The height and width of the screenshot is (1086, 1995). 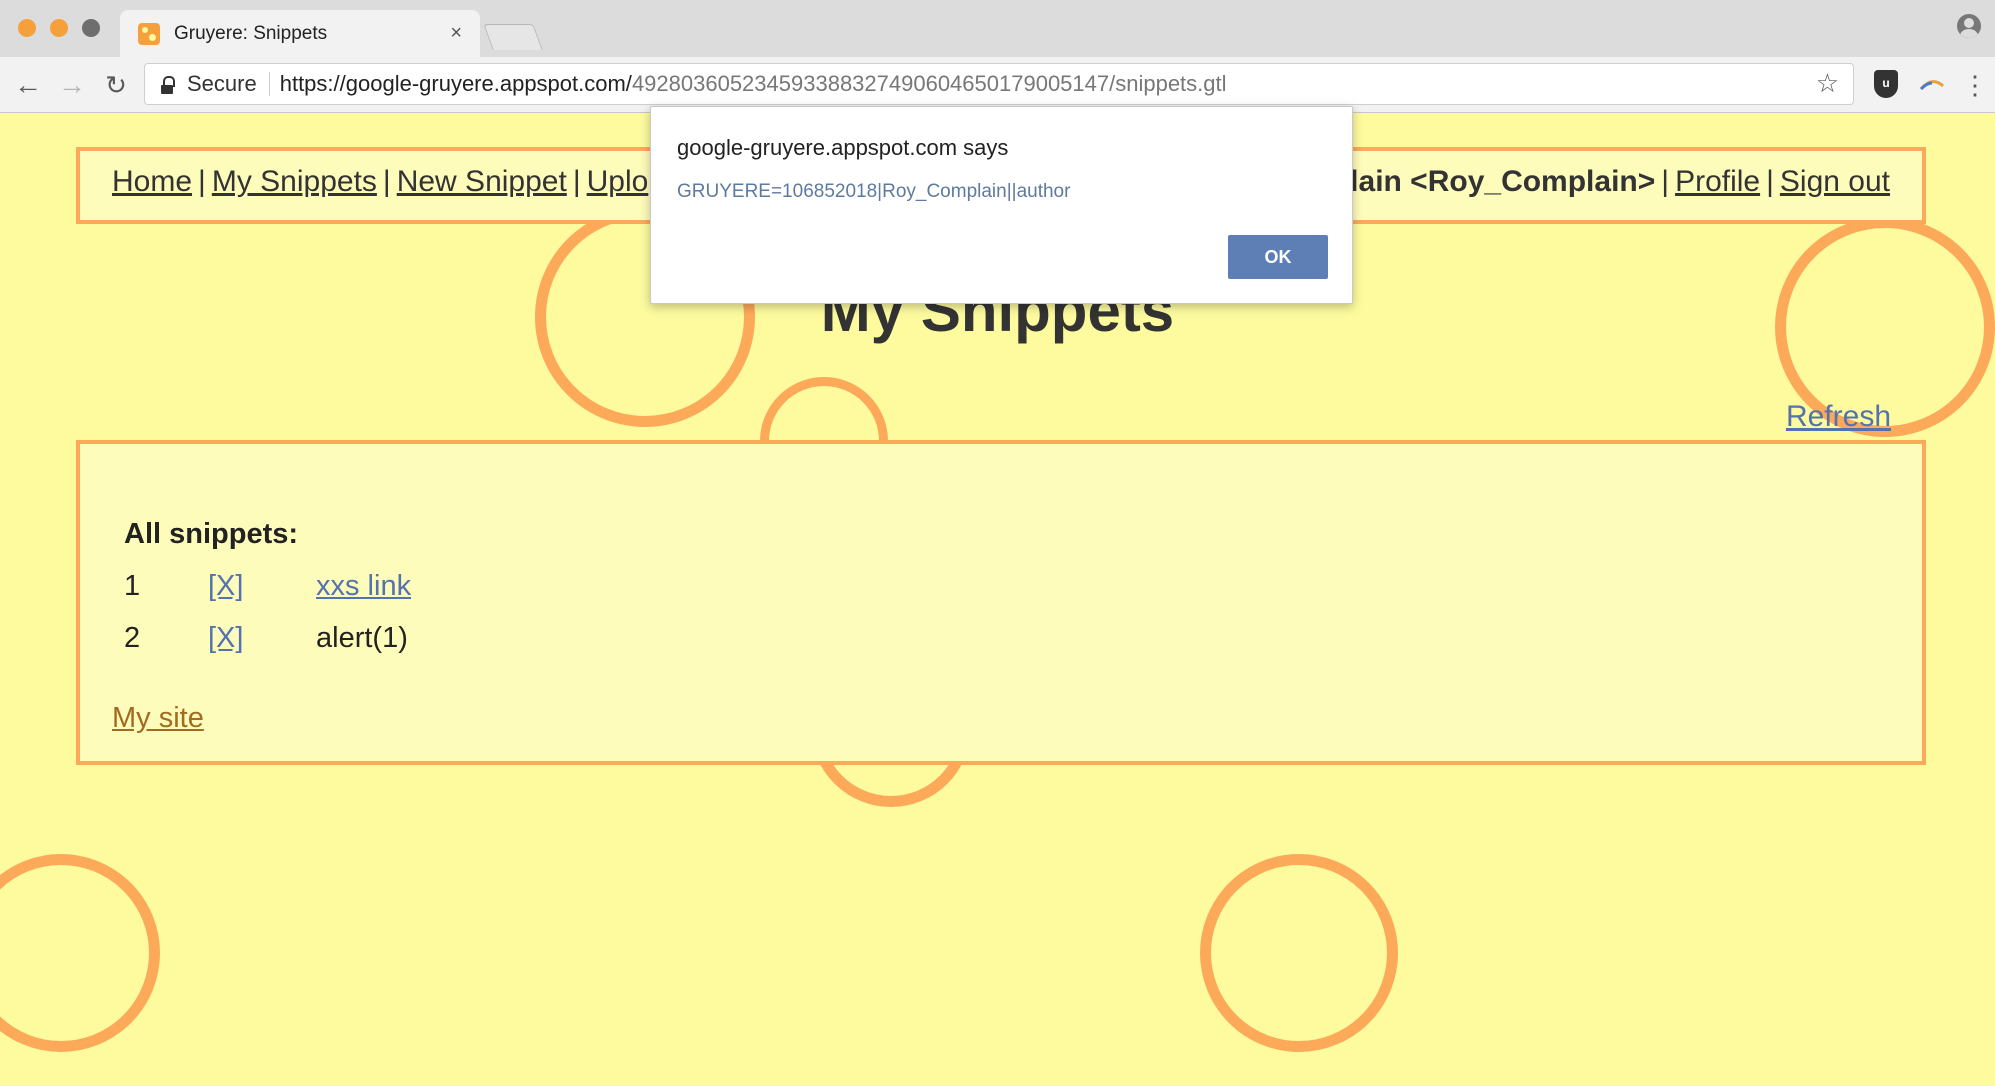 What do you see at coordinates (294, 181) in the screenshot?
I see `menu-my-snippets-link: My Snippets` at bounding box center [294, 181].